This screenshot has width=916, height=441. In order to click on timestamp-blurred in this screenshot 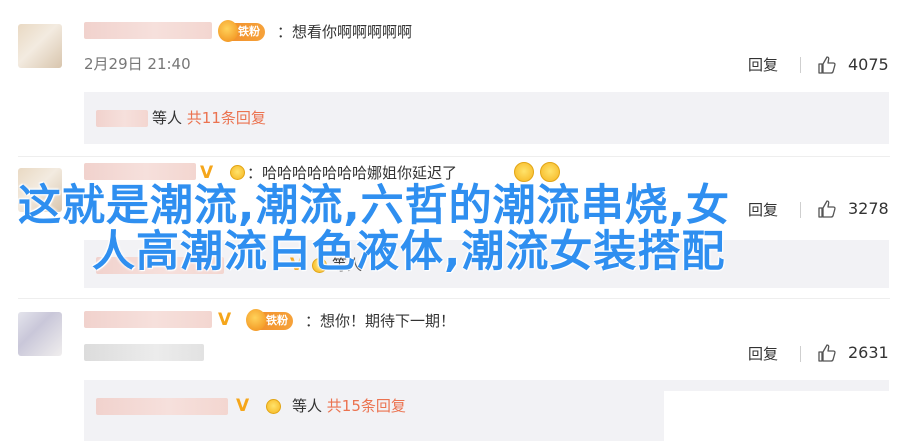, I will do `click(144, 352)`.